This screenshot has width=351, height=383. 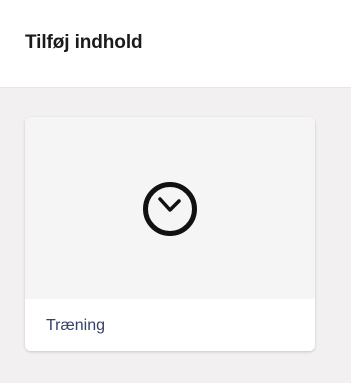 What do you see at coordinates (170, 325) in the screenshot?
I see `card-footer: Træning` at bounding box center [170, 325].